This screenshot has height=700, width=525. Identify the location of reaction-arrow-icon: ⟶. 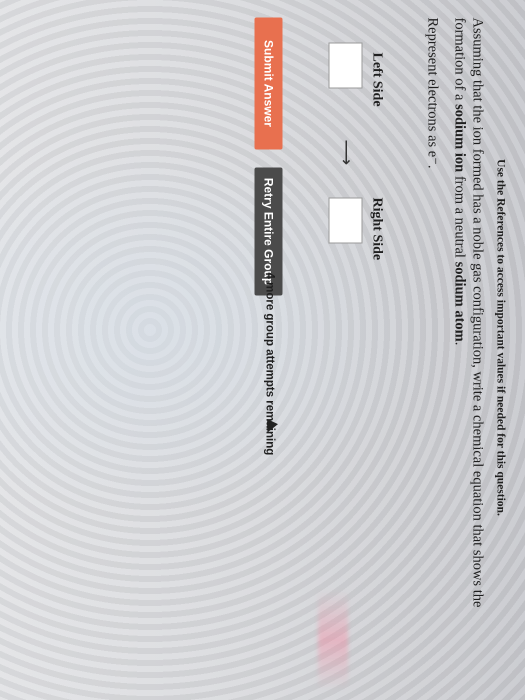
(346, 152).